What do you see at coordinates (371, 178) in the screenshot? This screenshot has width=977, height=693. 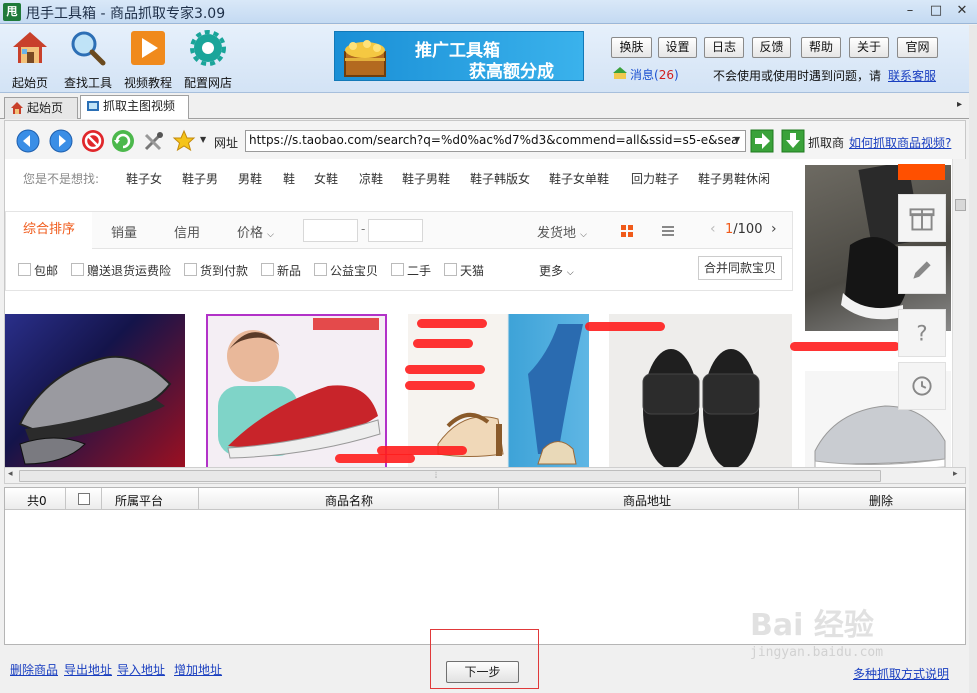 I see `suggestion-link: 凉鞋` at bounding box center [371, 178].